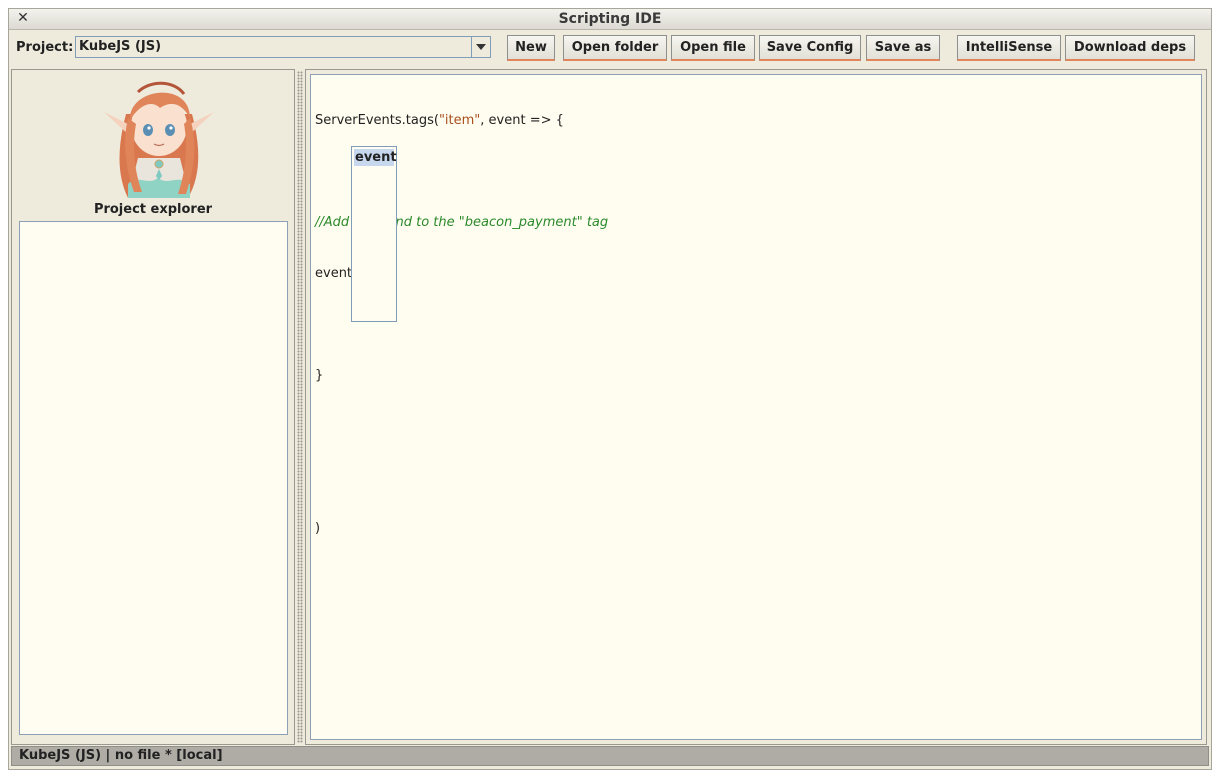  I want to click on code-token: , event => {, so click(522, 120).